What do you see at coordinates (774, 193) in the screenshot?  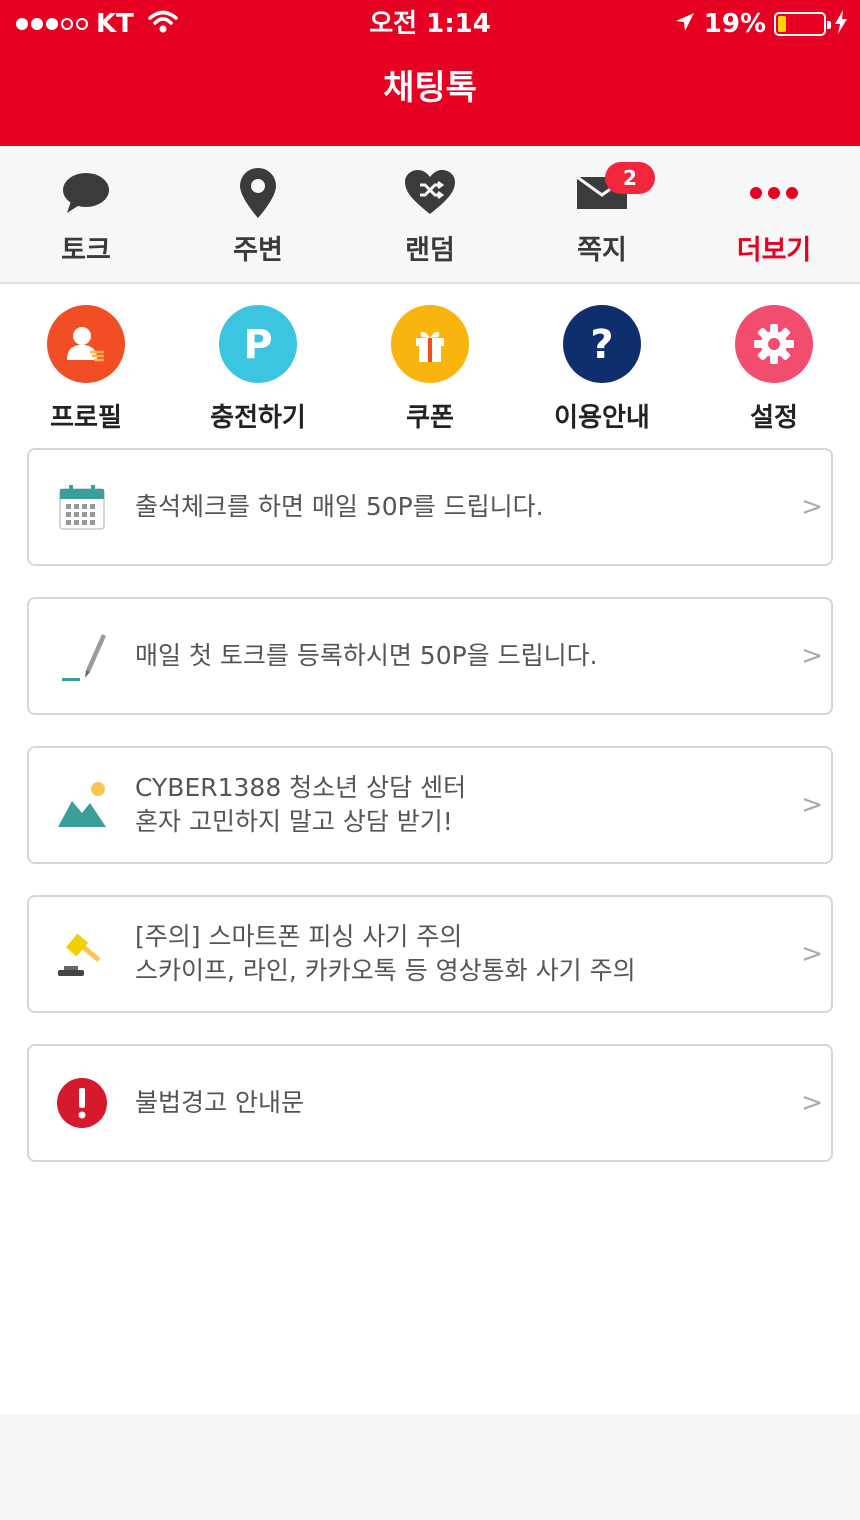 I see `more-dots-icon` at bounding box center [774, 193].